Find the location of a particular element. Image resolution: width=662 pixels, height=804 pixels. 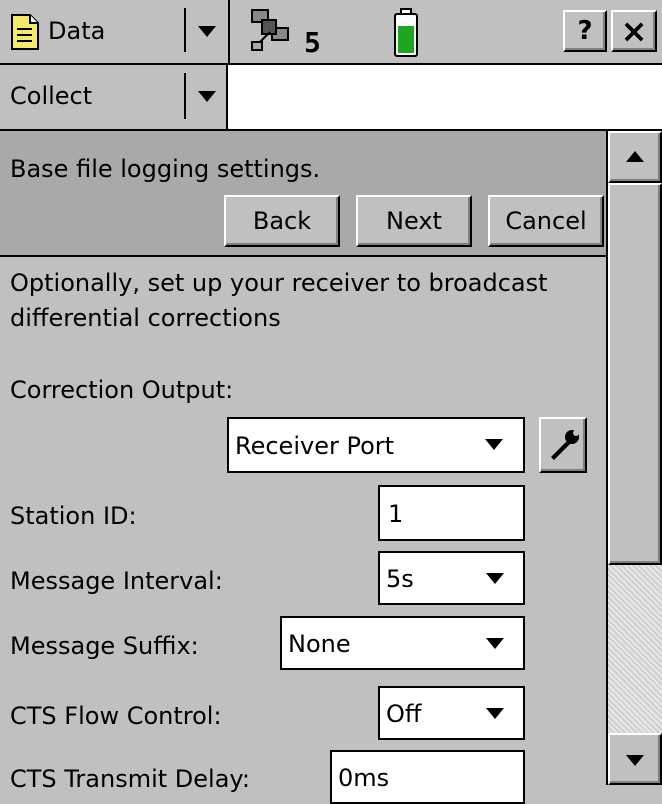

satellite-count: 5 is located at coordinates (312, 42).